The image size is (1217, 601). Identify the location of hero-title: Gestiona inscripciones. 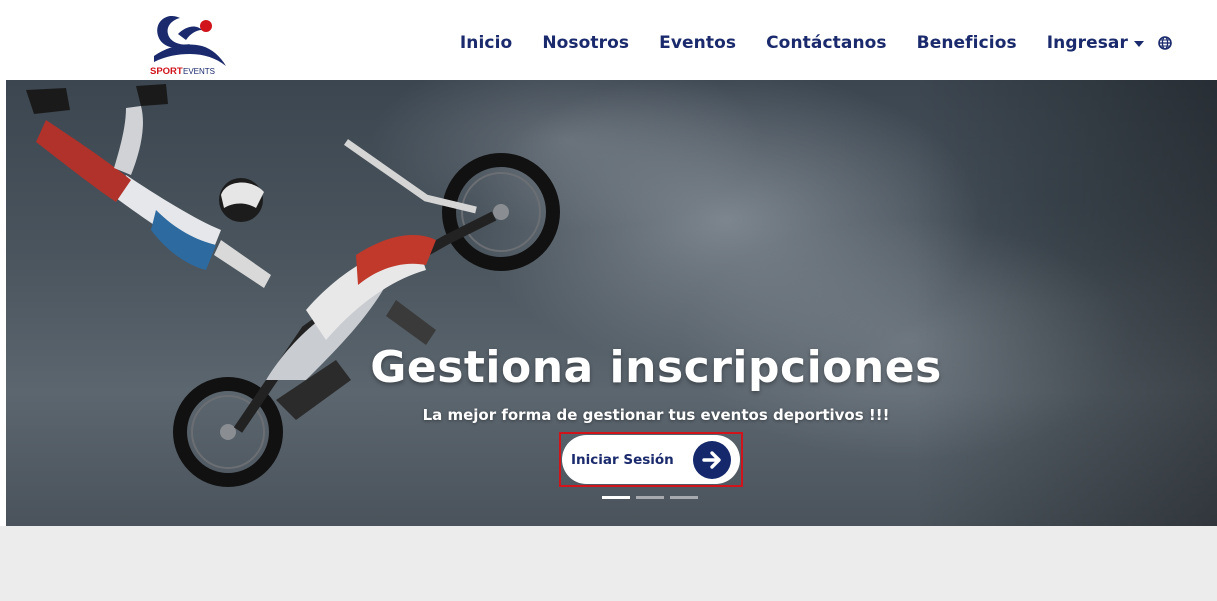
(656, 367).